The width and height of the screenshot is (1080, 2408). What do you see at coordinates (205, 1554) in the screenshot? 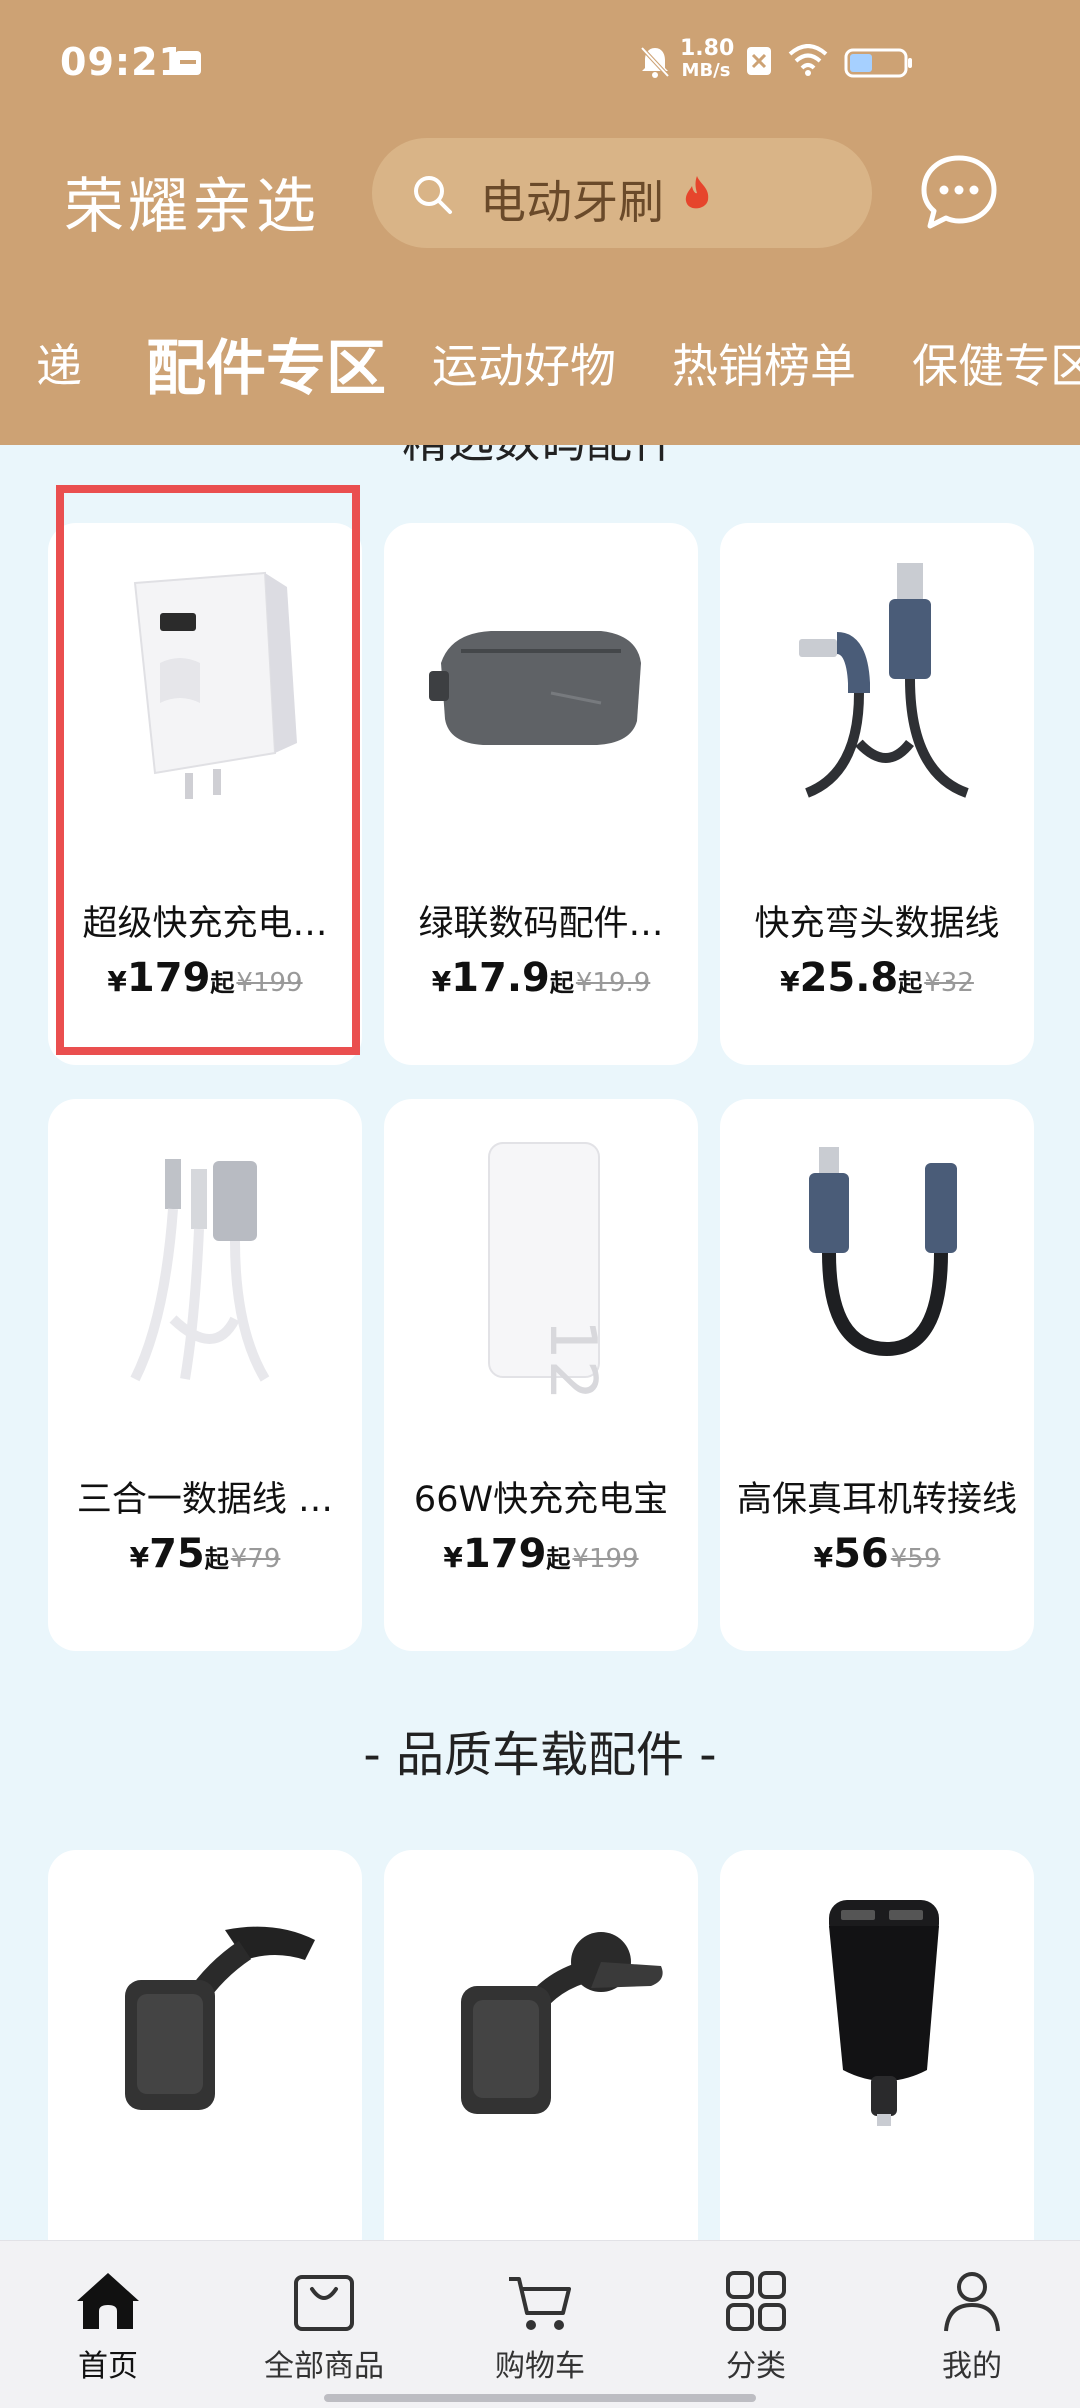
I see `product-price: ¥75起¥79` at bounding box center [205, 1554].